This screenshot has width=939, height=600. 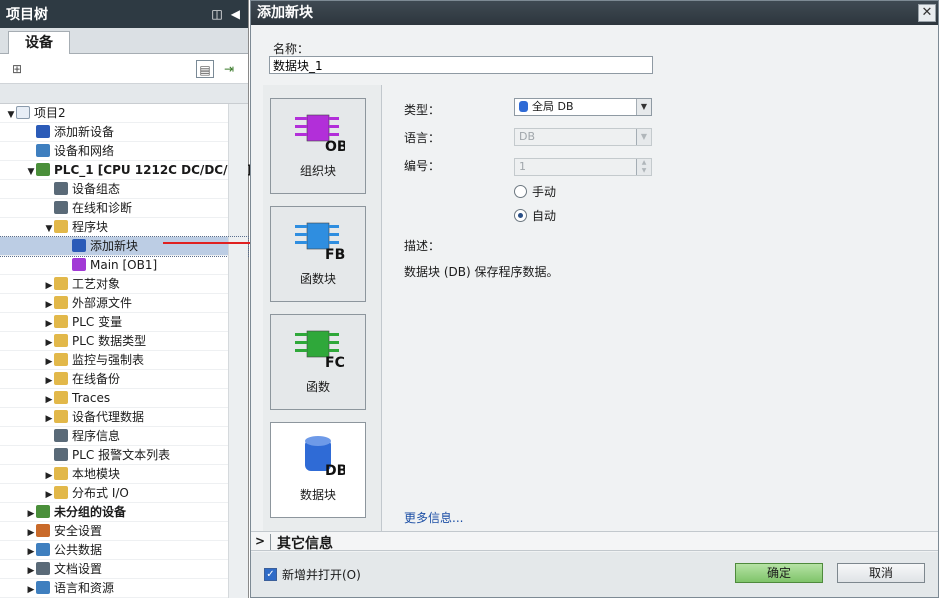 I want to click on tree-item: ▼ 程序块, so click(x=124, y=227).